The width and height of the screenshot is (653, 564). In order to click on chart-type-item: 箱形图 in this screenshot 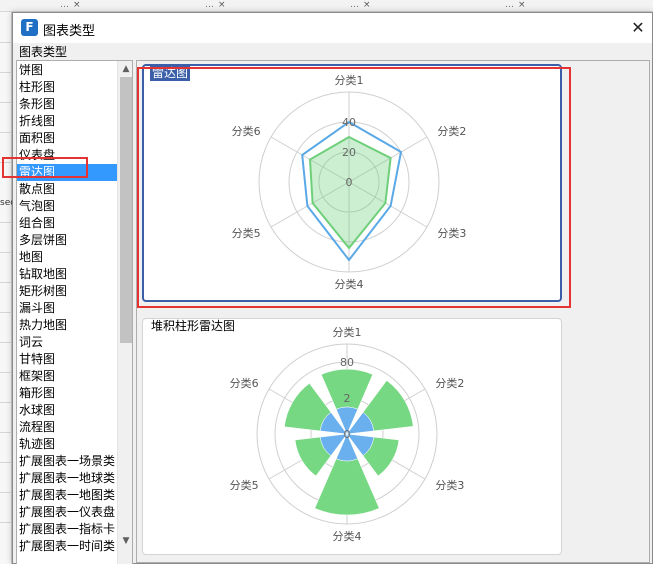, I will do `click(67, 393)`.